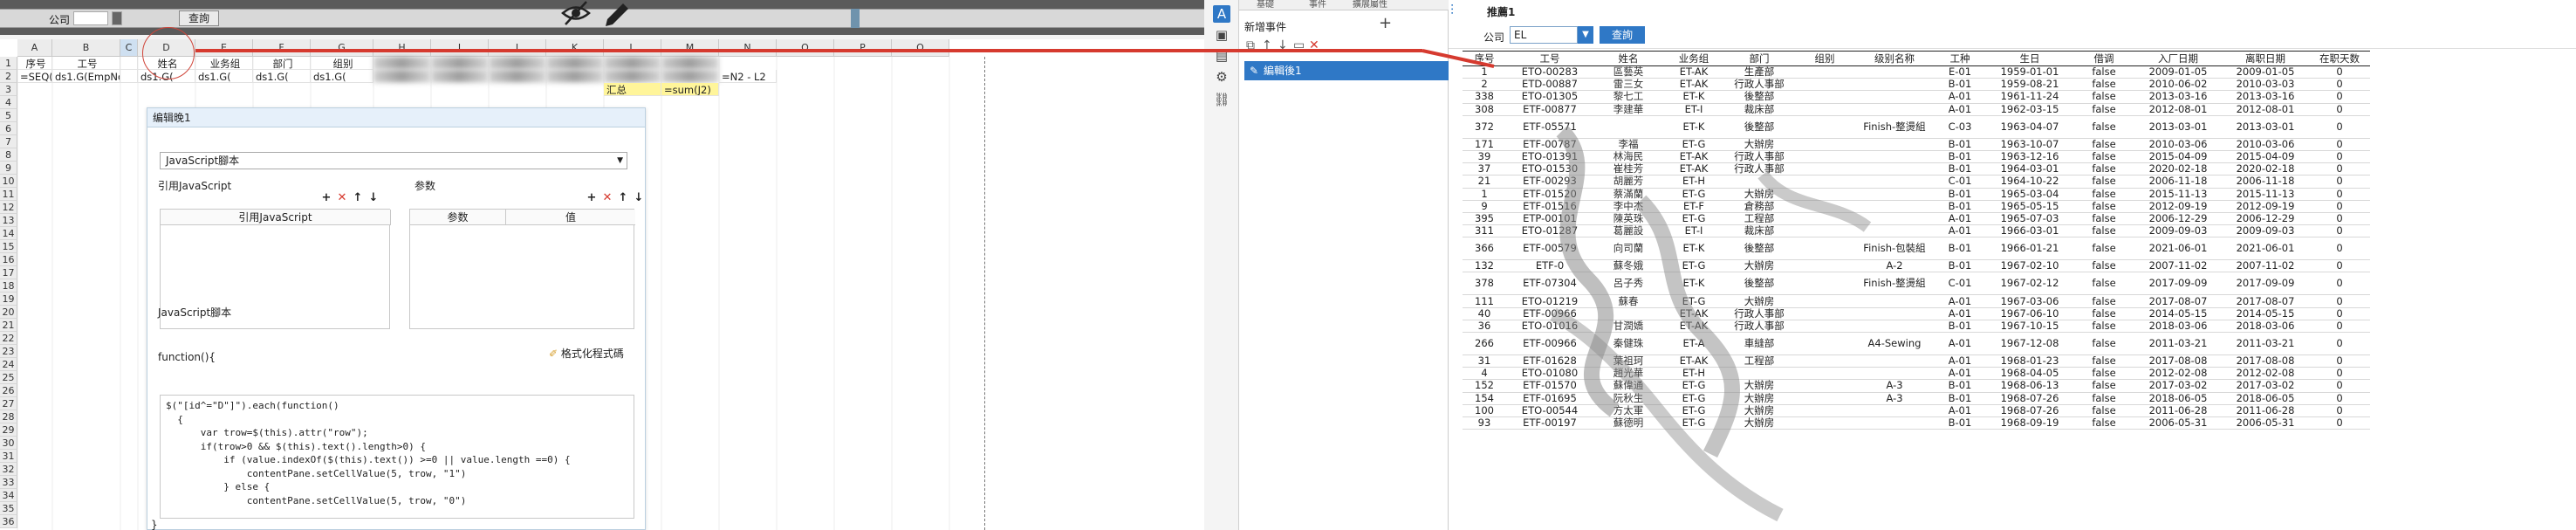  What do you see at coordinates (1250, 45) in the screenshot?
I see `copy-icon: ⧉` at bounding box center [1250, 45].